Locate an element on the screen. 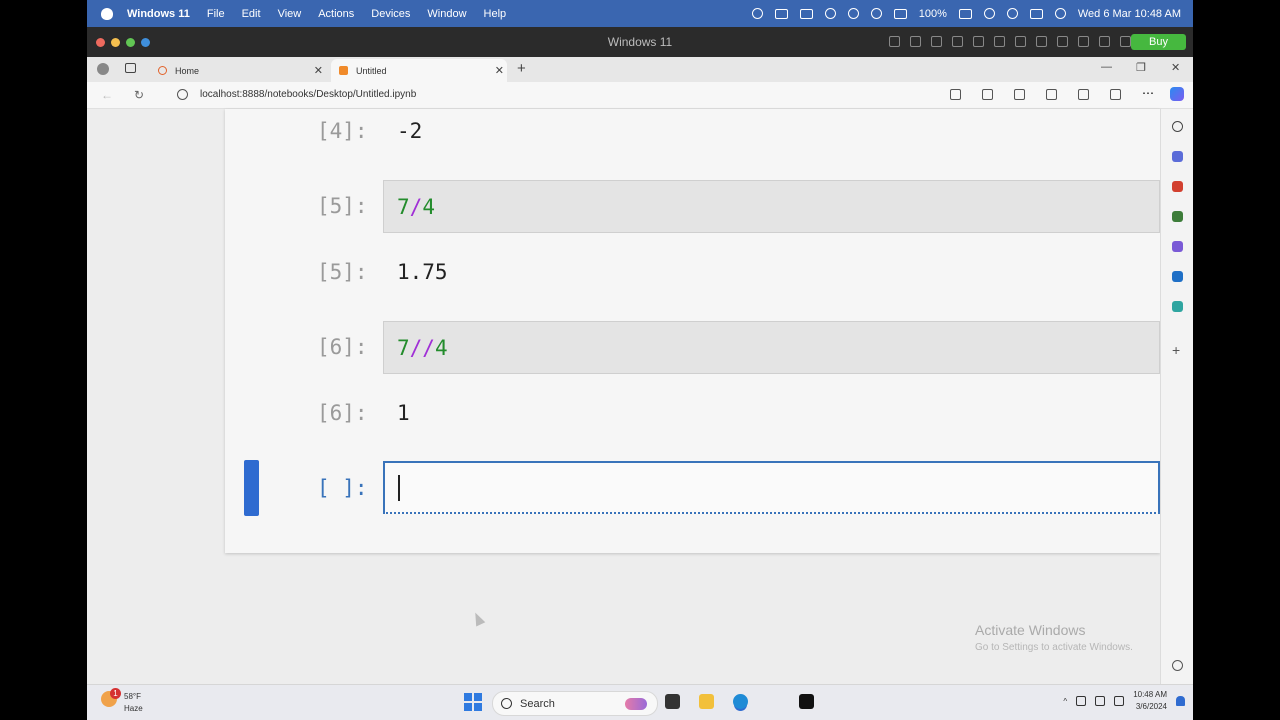 The image size is (1280, 720). text-caret is located at coordinates (399, 487).